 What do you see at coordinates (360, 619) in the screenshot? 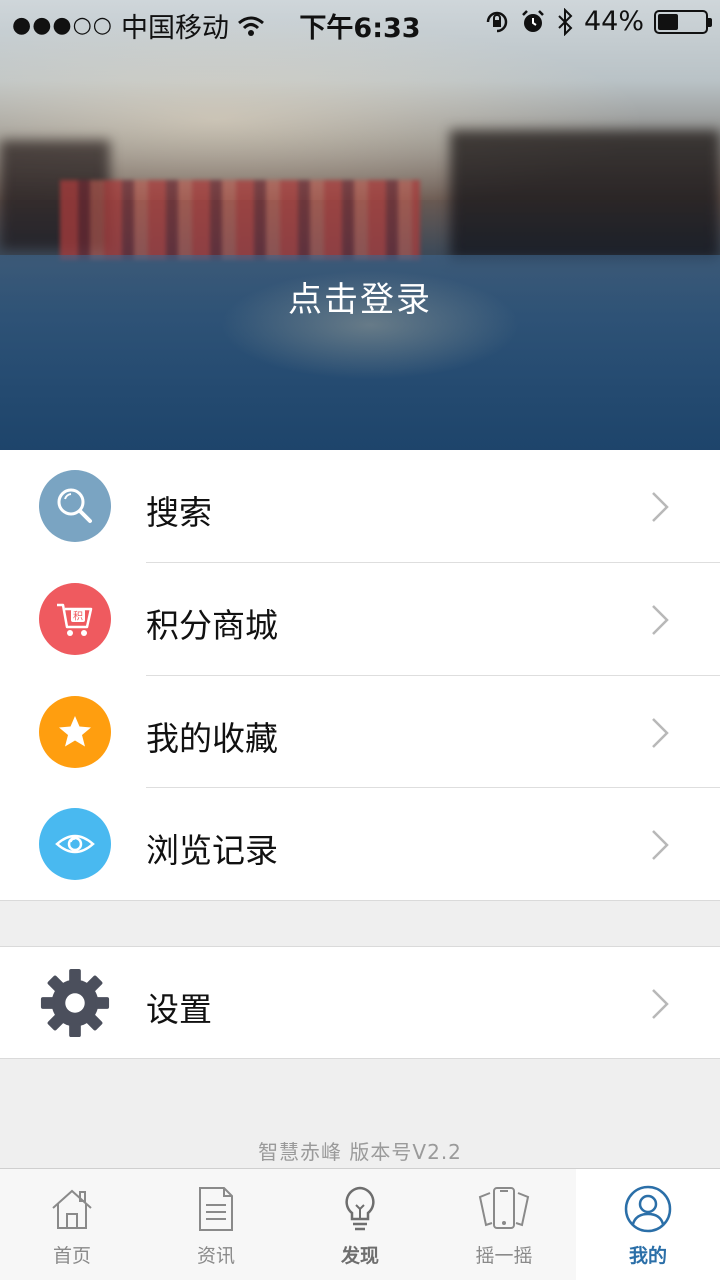
I see `menu-item-points-mall: 积 积分商城` at bounding box center [360, 619].